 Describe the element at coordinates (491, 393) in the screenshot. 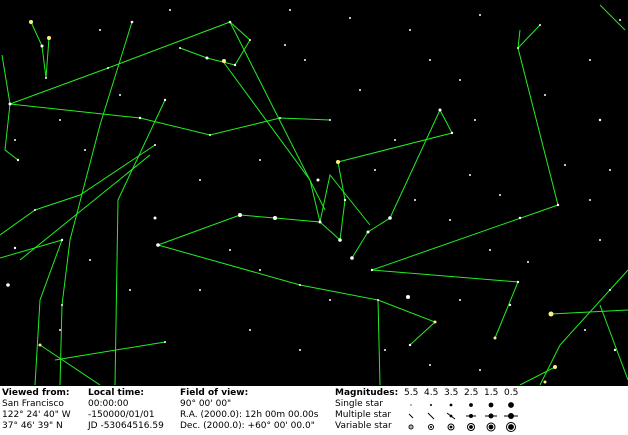

I see `magnitude-value: 1.5` at that location.